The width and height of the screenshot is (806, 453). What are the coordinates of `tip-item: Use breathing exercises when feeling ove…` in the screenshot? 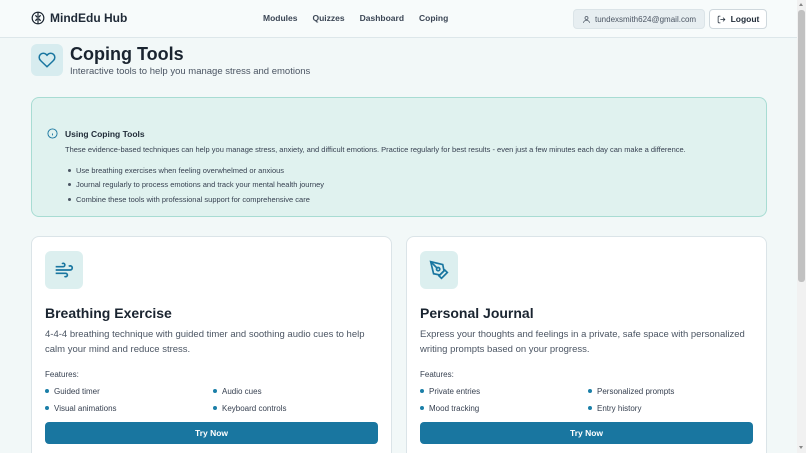 It's located at (194, 170).